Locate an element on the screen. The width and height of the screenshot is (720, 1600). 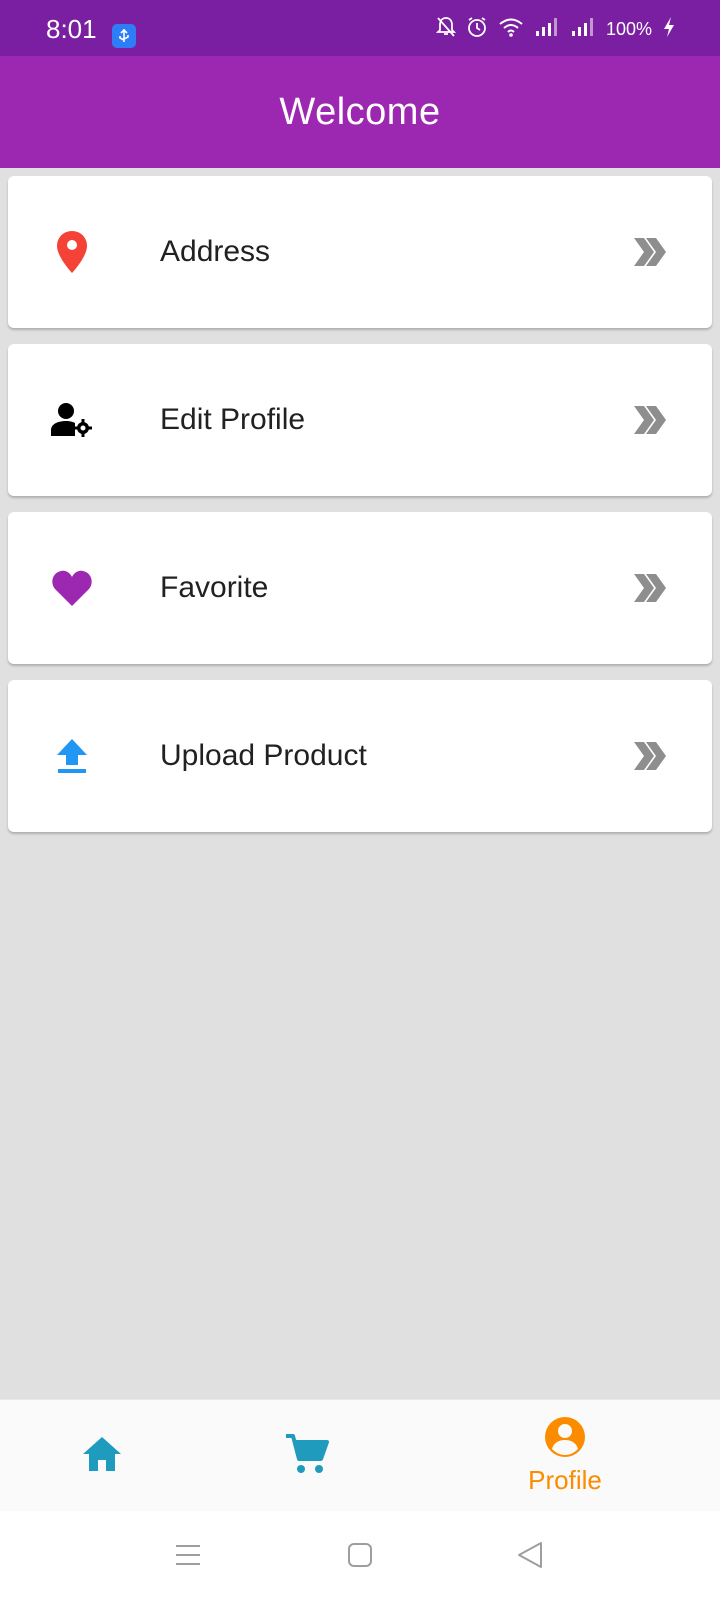
menu-item-label: Edit Profile is located at coordinates (233, 419).